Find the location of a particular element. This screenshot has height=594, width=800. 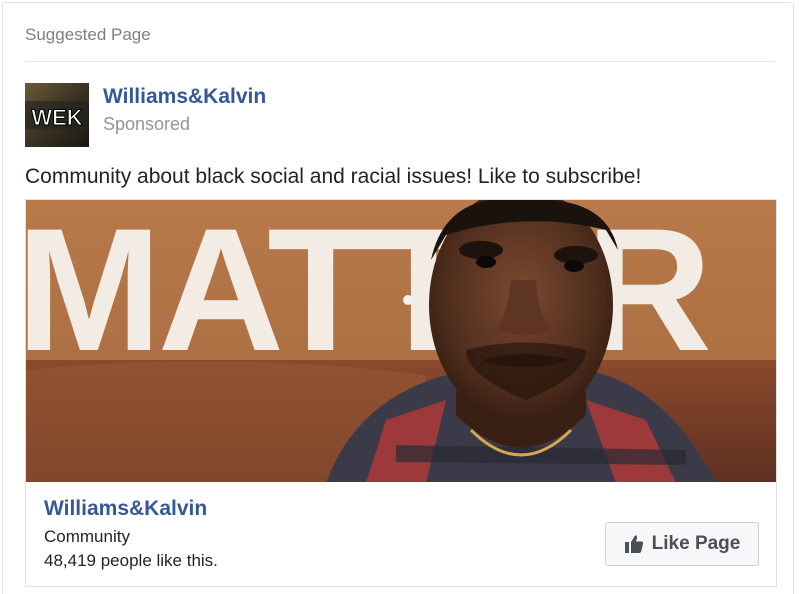

page-avatar: WEK is located at coordinates (57, 115).